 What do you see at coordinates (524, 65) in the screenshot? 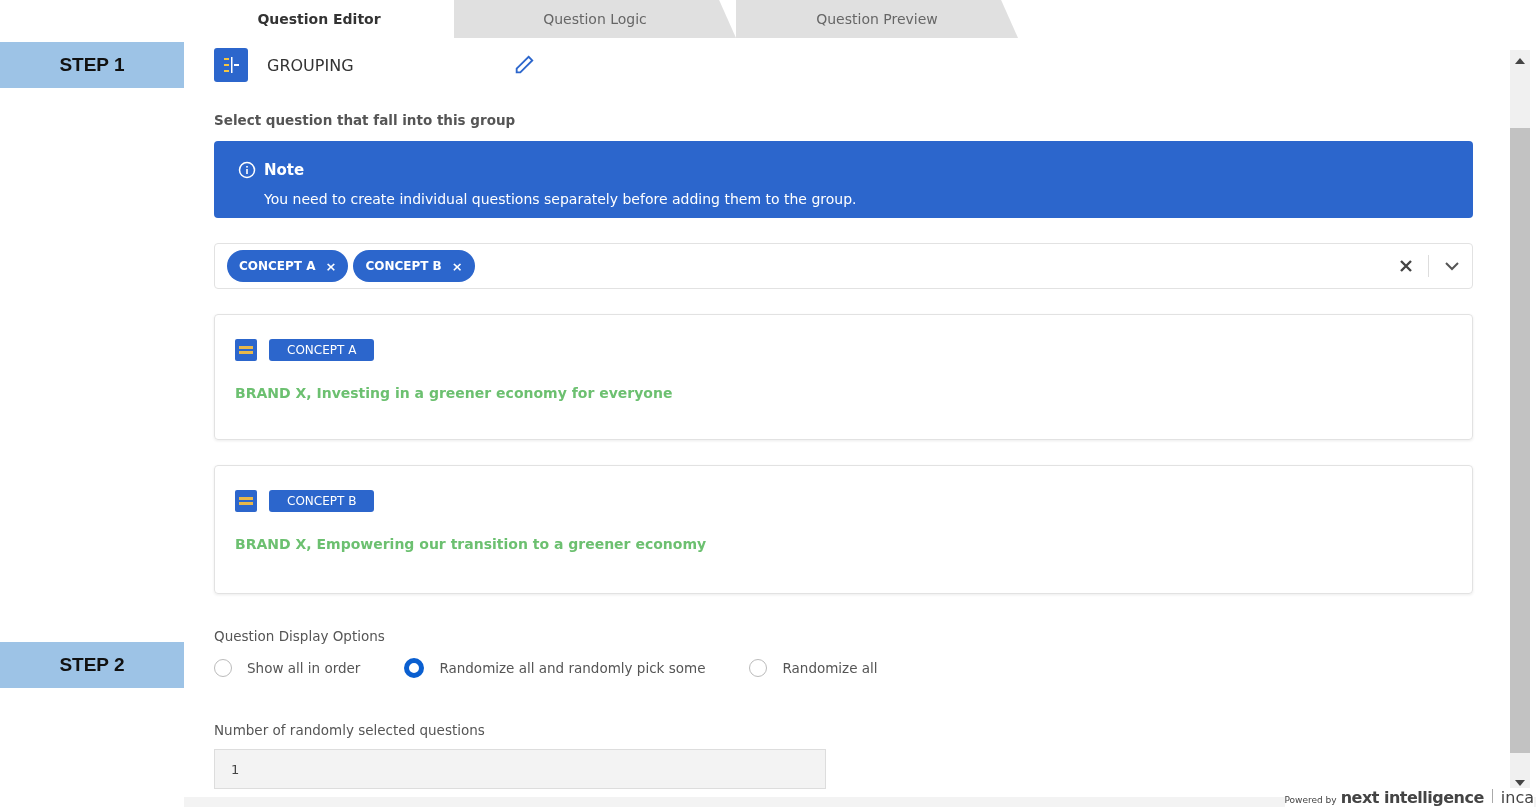
I see `edit-icon` at bounding box center [524, 65].